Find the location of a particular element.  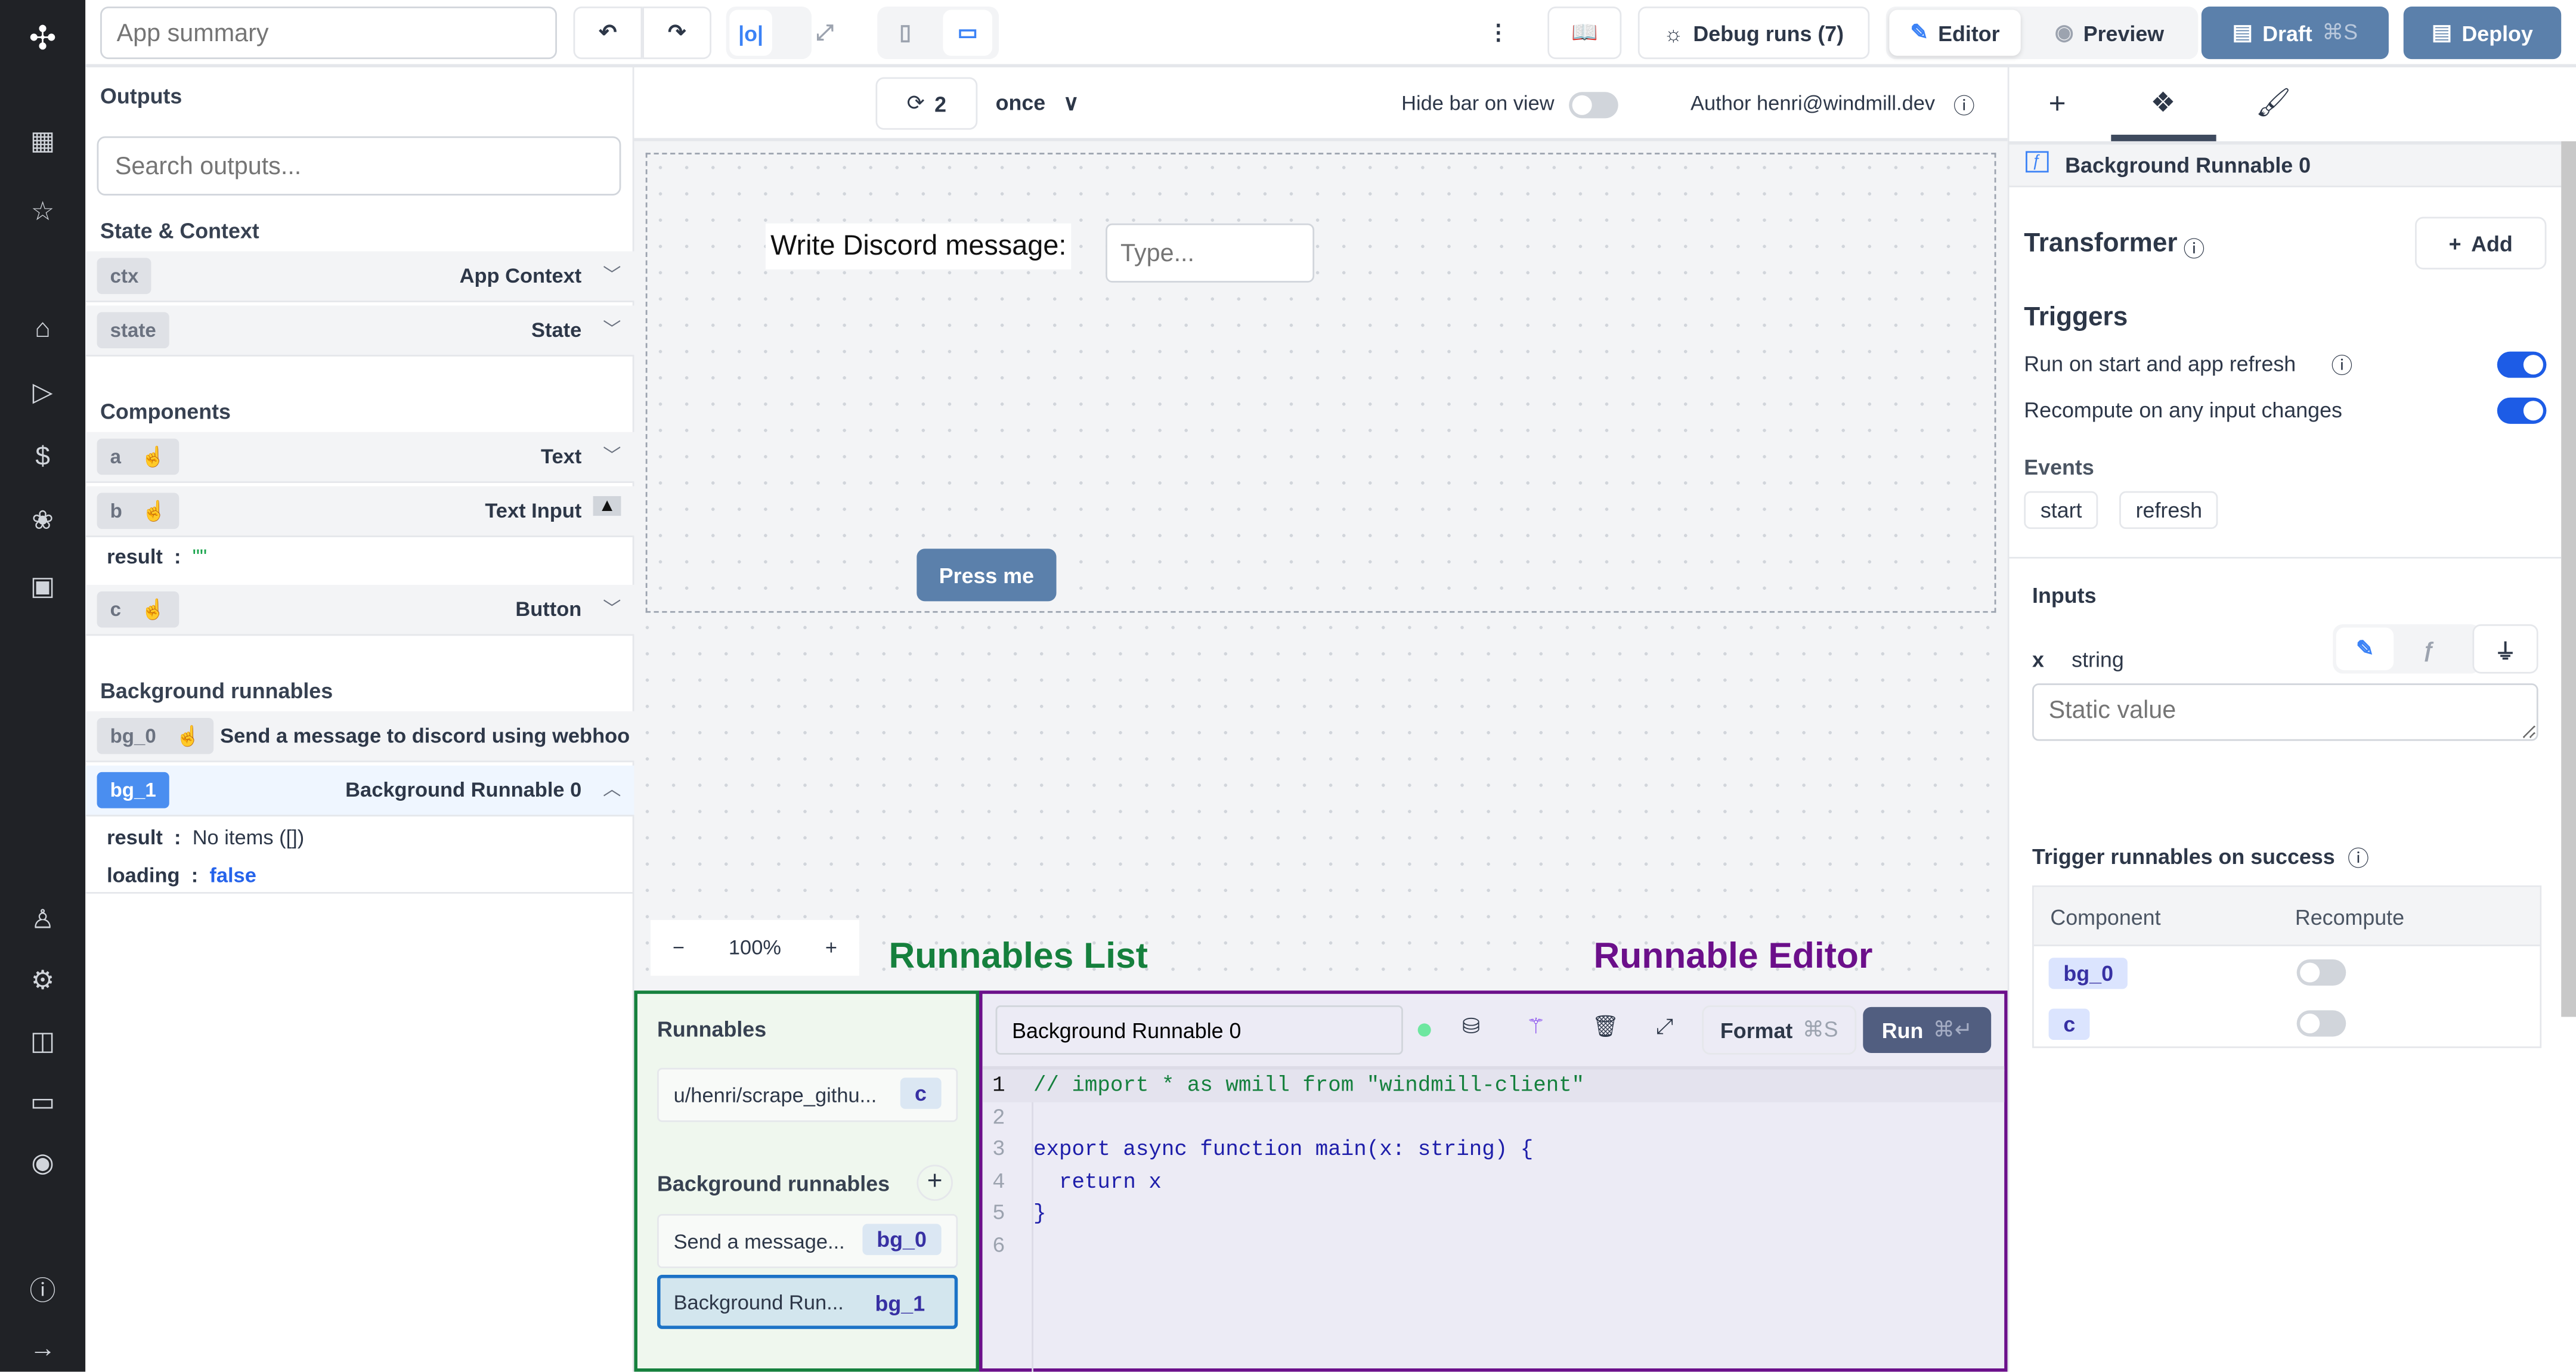

redo-button: ↷ is located at coordinates (677, 33).